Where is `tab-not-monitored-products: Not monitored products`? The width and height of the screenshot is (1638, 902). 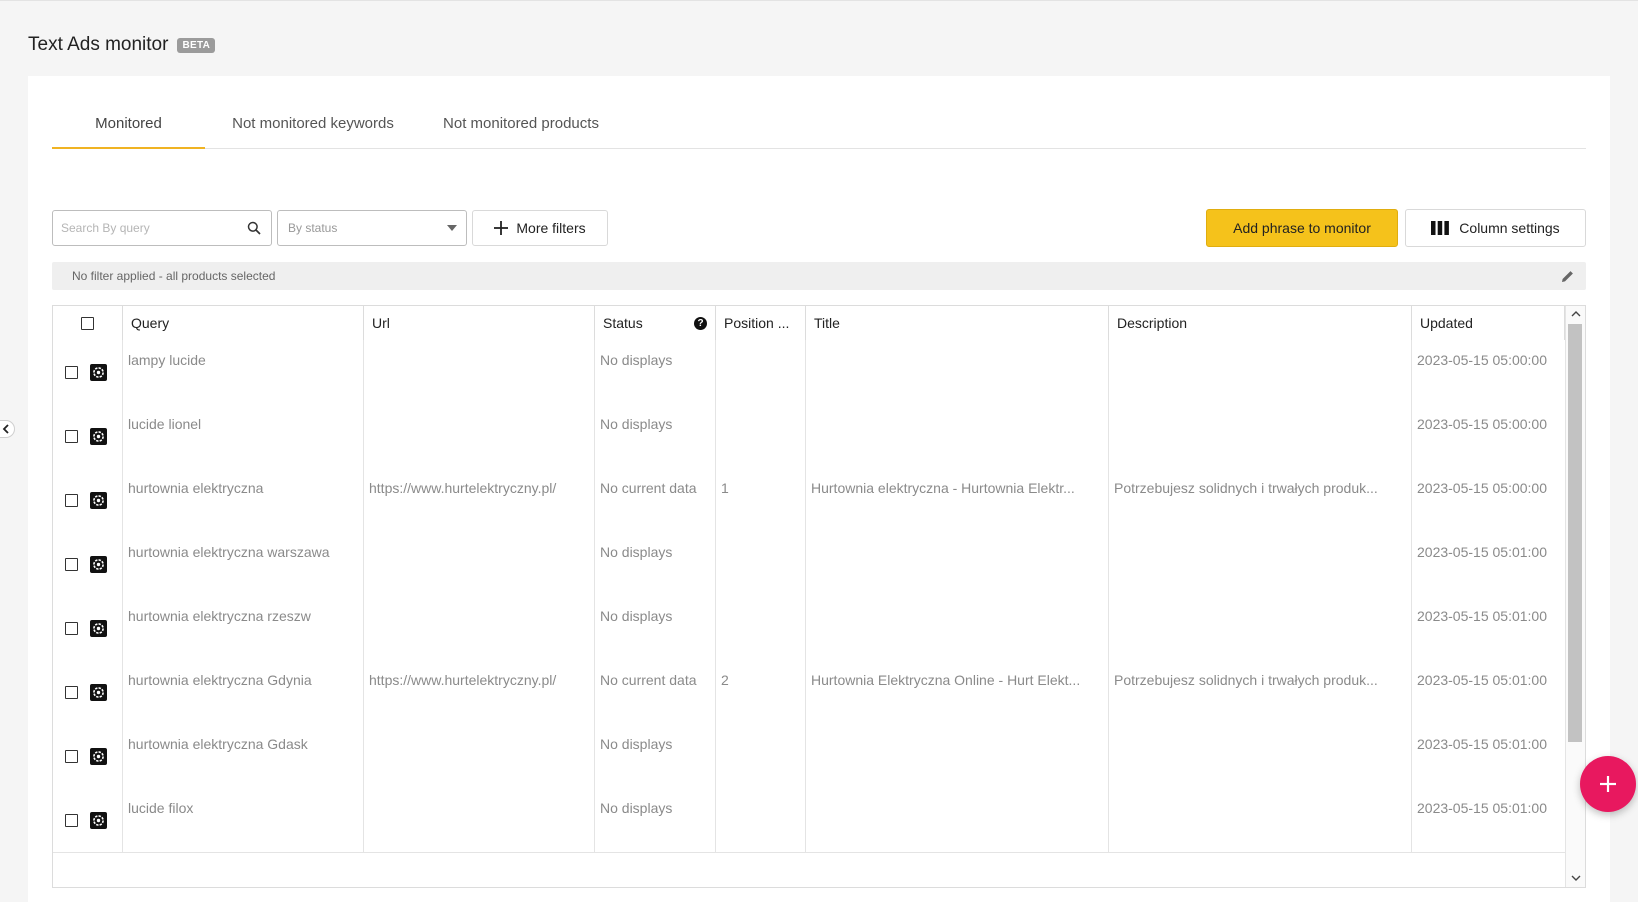
tab-not-monitored-products: Not monitored products is located at coordinates (521, 124).